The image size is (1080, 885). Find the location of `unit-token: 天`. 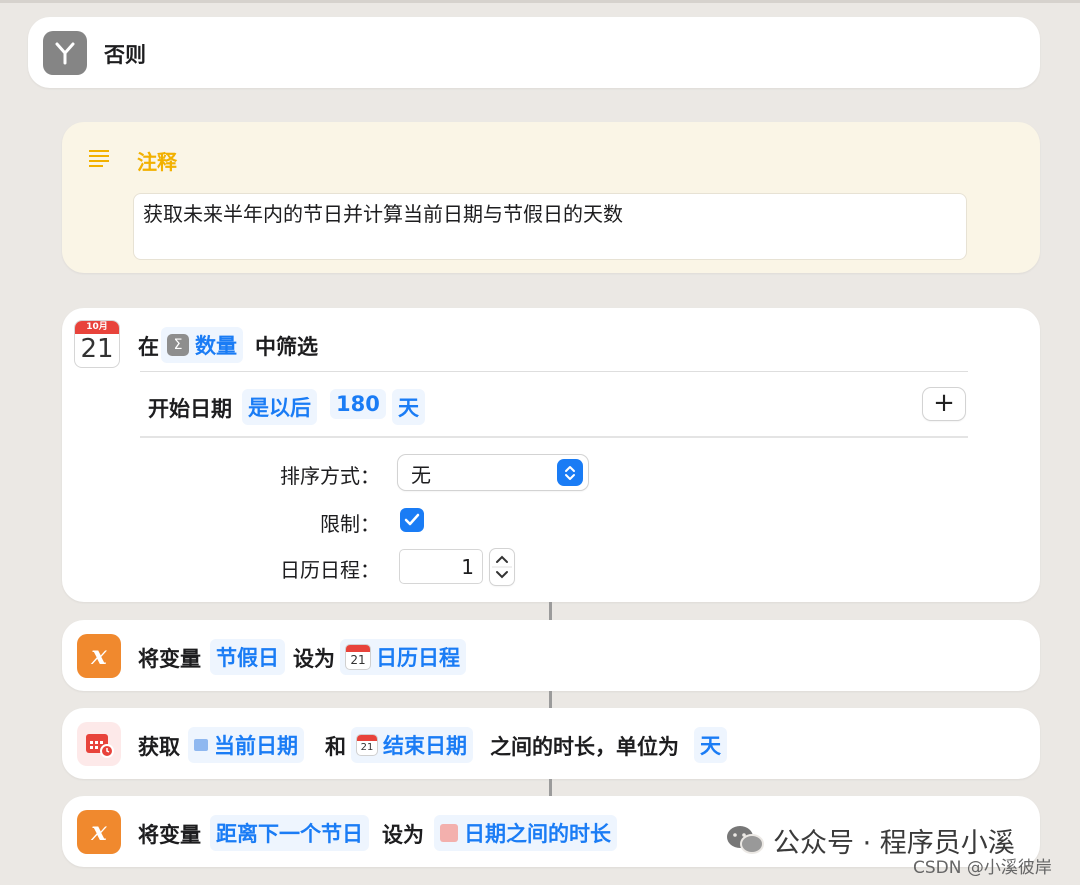

unit-token: 天 is located at coordinates (710, 745).